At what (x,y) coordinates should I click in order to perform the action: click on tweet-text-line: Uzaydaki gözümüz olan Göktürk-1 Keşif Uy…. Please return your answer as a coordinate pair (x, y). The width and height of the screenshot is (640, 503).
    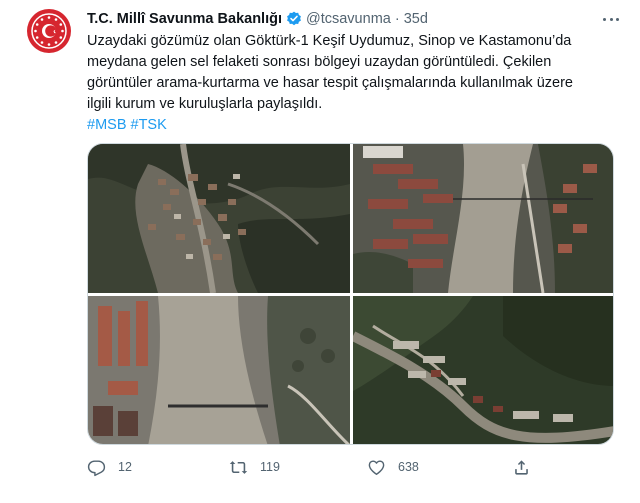
    Looking at the image, I should click on (329, 41).